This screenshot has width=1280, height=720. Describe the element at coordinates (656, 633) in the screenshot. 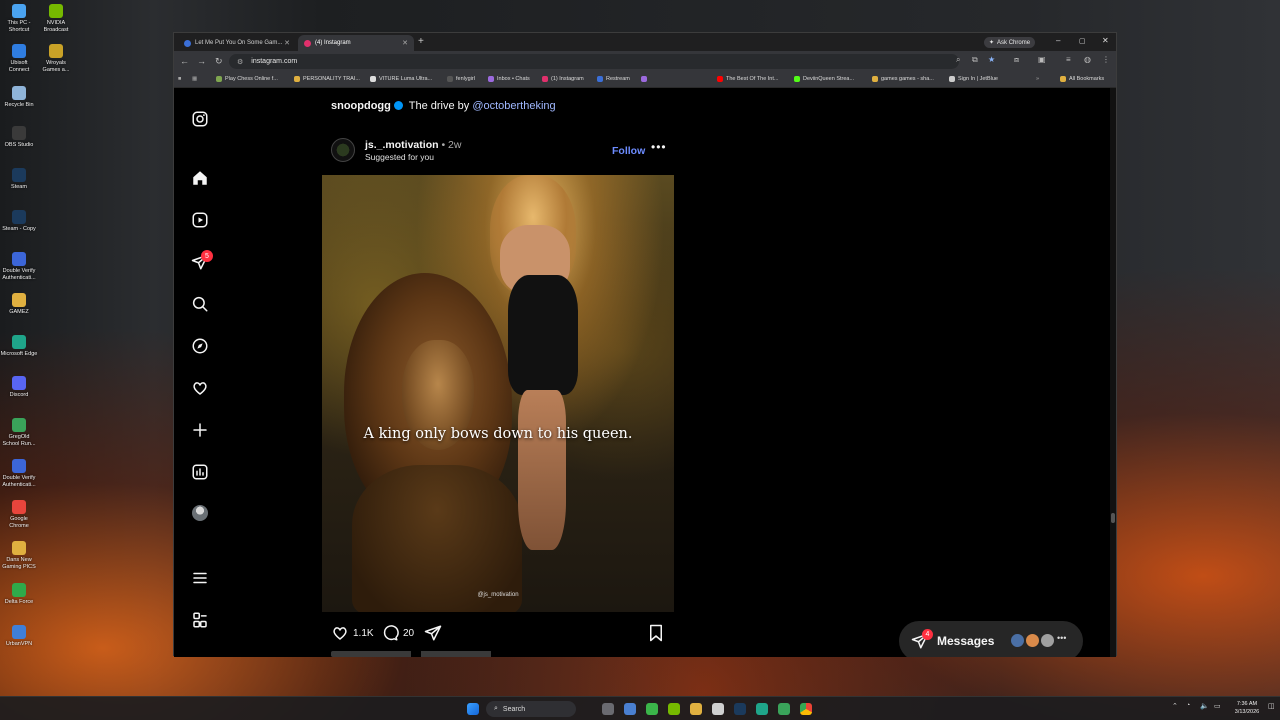

I see `save-button` at that location.